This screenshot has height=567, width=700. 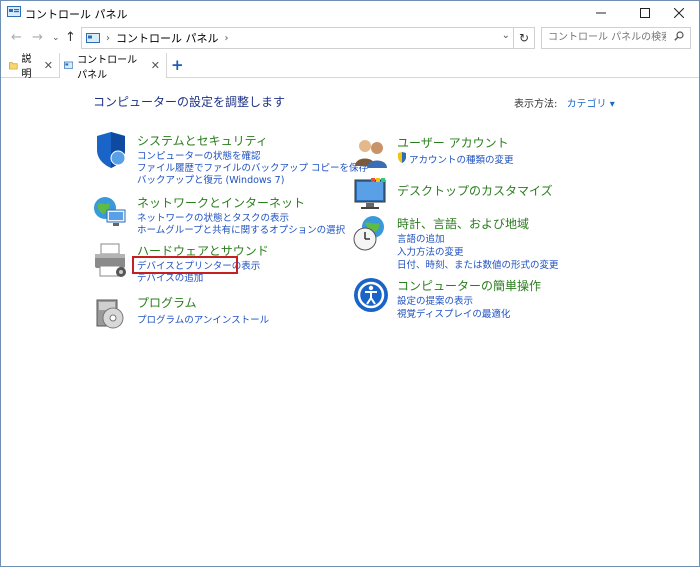 What do you see at coordinates (430, 251) in the screenshot?
I see `task-link: 入力方法の変更` at bounding box center [430, 251].